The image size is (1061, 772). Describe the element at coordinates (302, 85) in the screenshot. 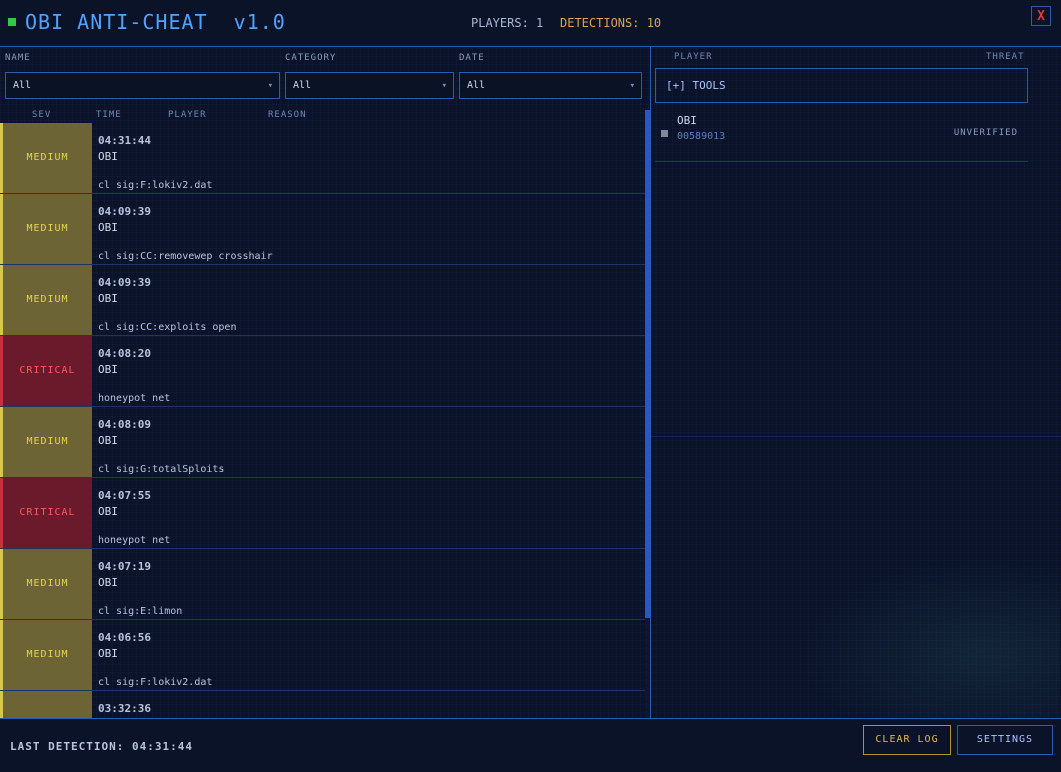

I see `filter-value-category: All` at that location.